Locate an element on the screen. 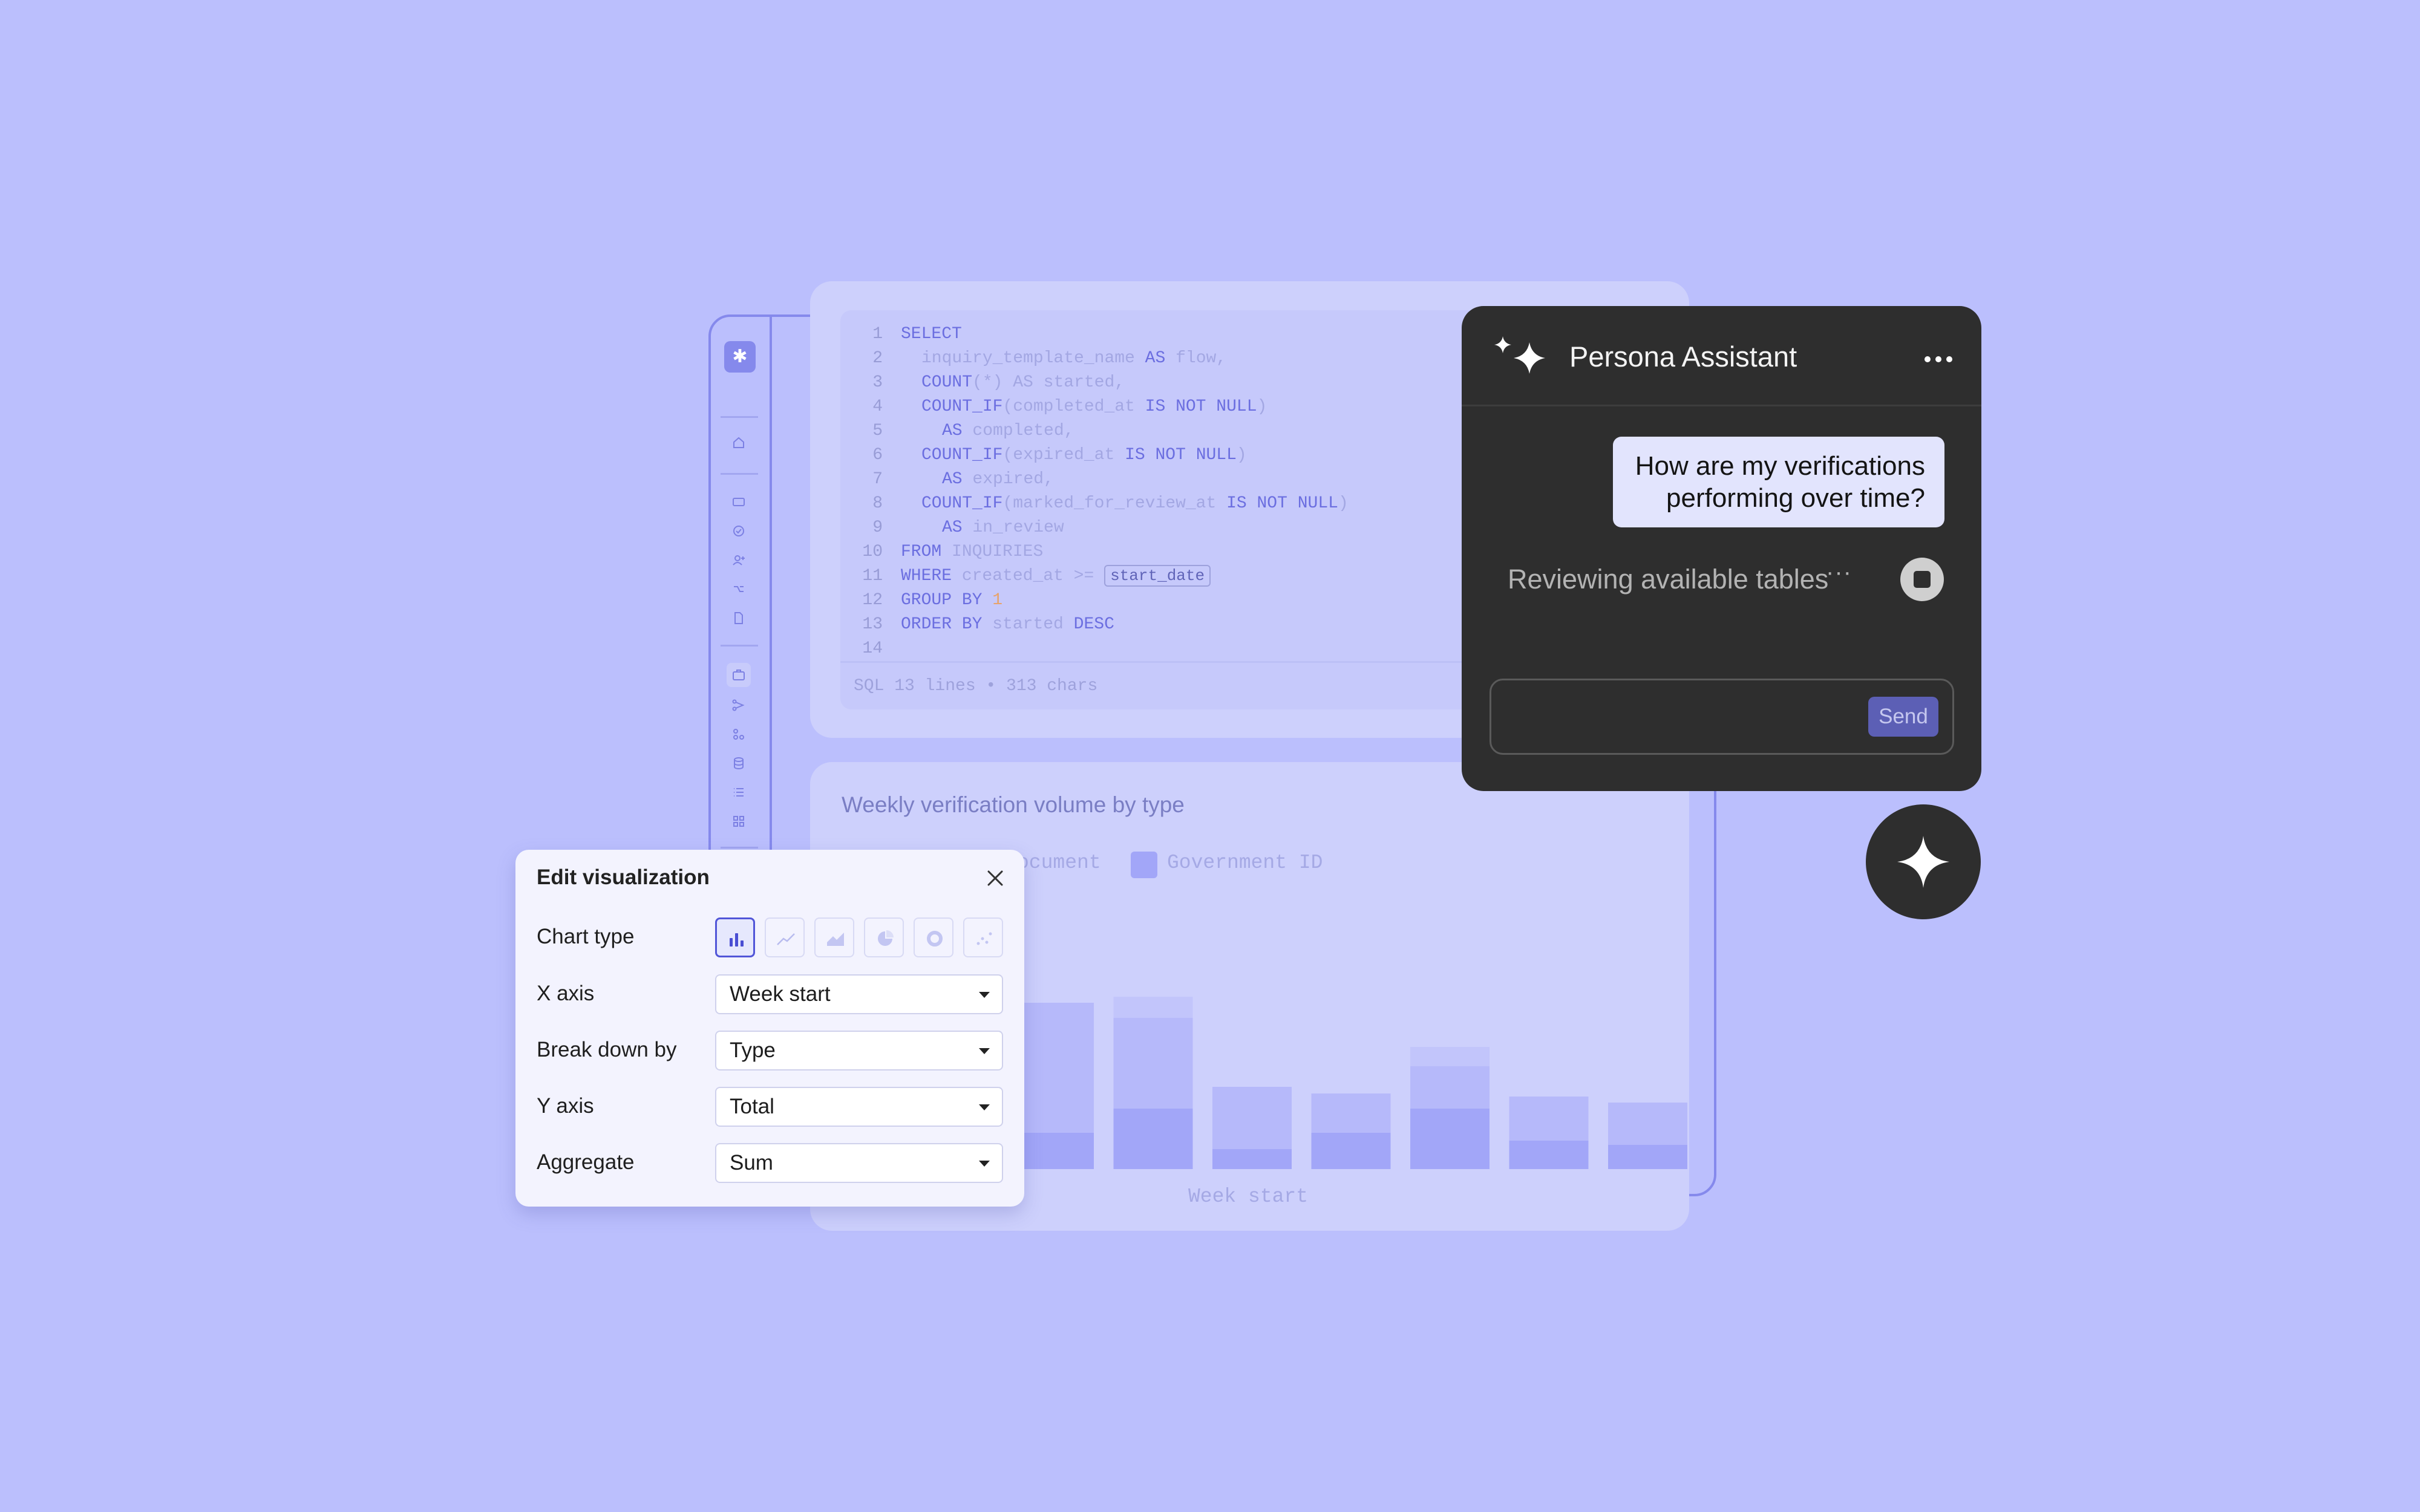 Image resolution: width=2420 pixels, height=1512 pixels. assistant-header: Persona Assistant is located at coordinates (1721, 356).